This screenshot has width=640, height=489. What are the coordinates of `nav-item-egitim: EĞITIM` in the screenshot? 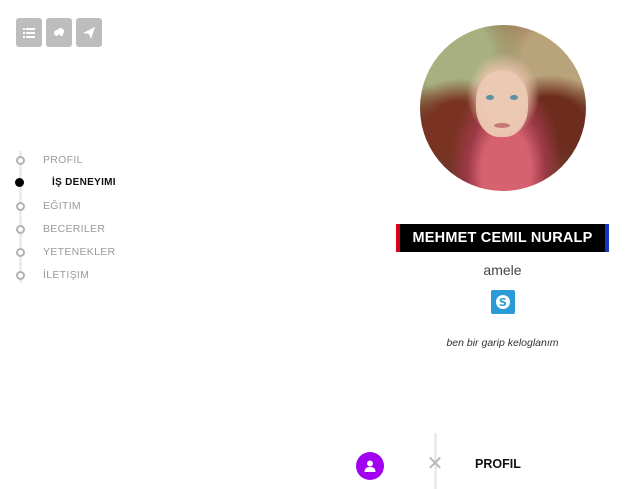 It's located at (65, 205).